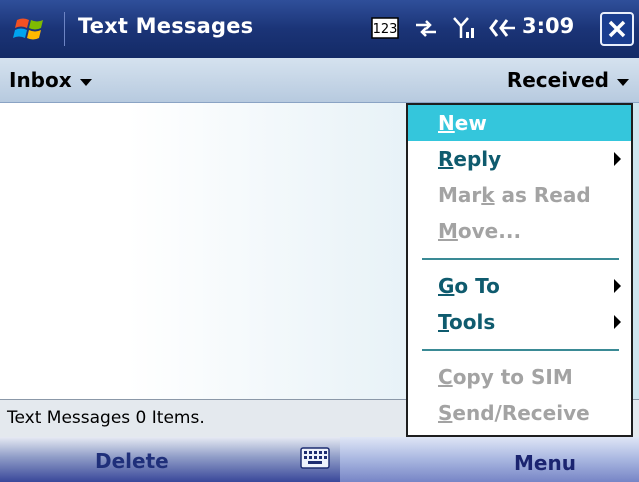 Image resolution: width=639 pixels, height=482 pixels. What do you see at coordinates (519, 322) in the screenshot?
I see `menu-item-tools: Tools` at bounding box center [519, 322].